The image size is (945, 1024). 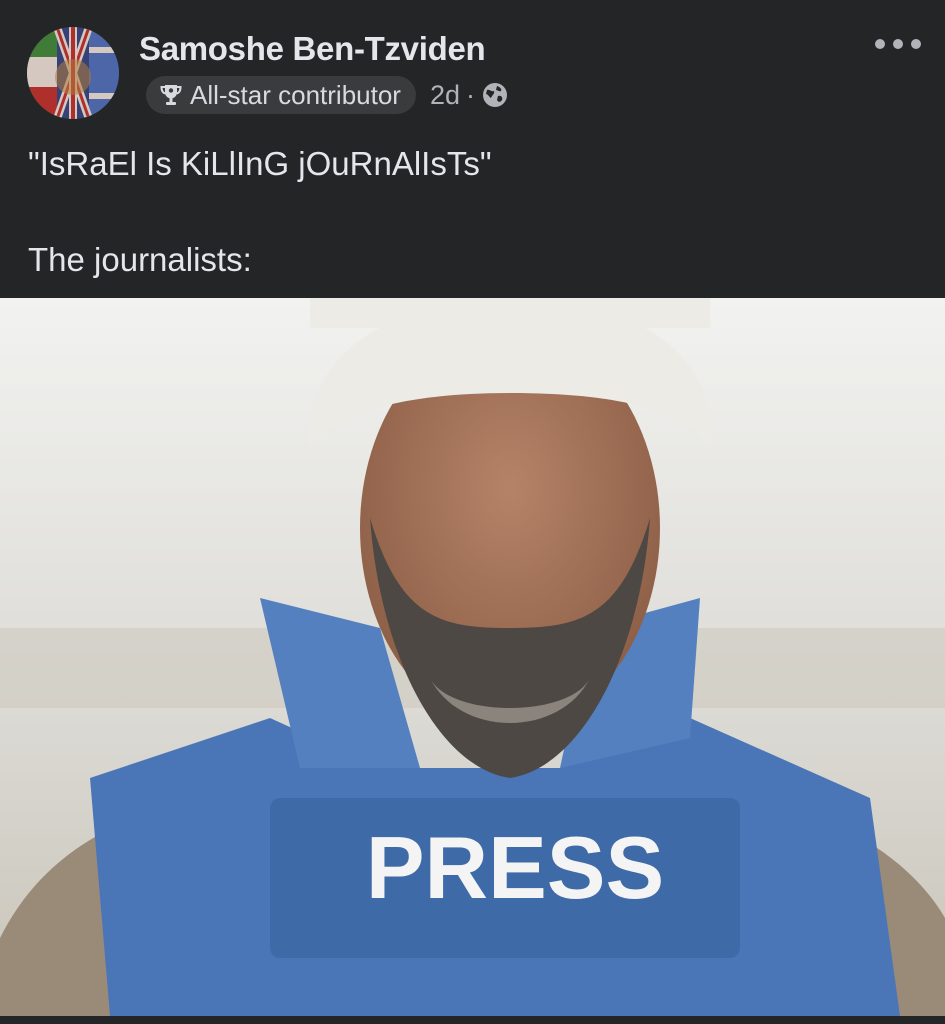 I want to click on contributor-badge: All-star contributor, so click(x=281, y=95).